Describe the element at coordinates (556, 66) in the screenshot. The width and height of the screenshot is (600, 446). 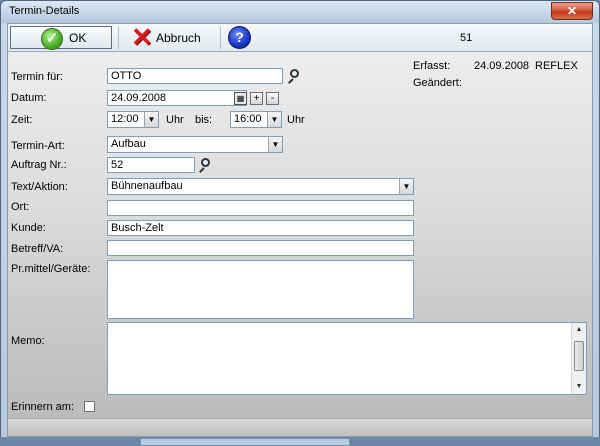
I see `erfasst-user: REFLEX` at that location.